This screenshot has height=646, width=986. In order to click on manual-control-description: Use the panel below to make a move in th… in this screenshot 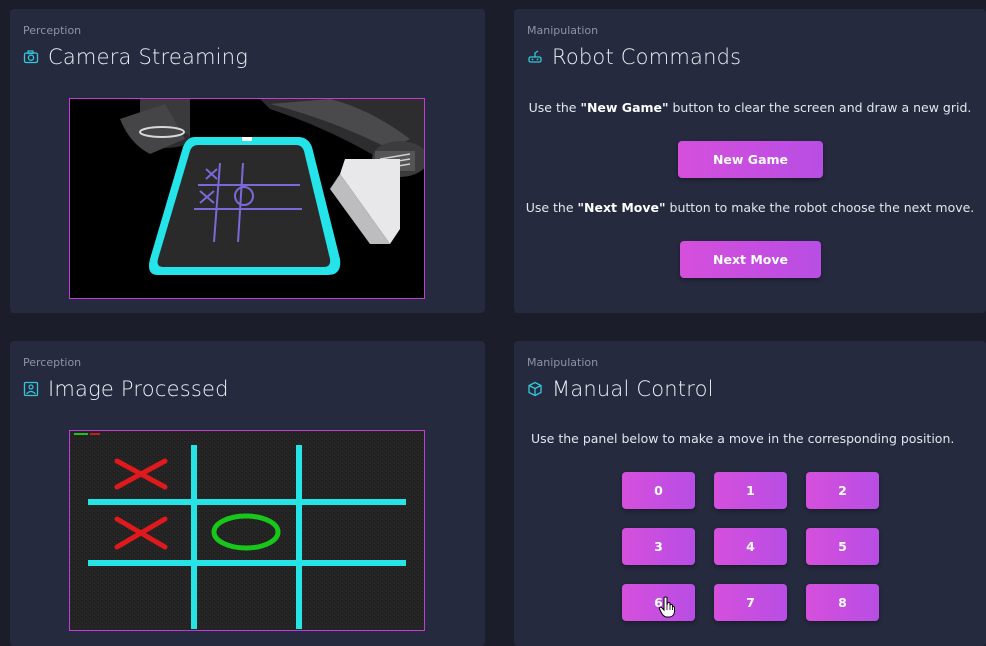, I will do `click(743, 438)`.